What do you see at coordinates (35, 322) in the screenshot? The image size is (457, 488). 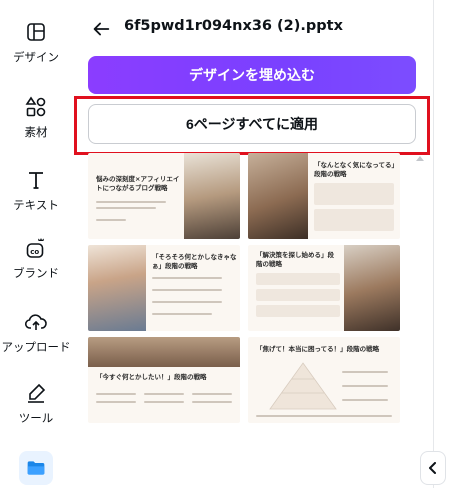 I see `upload-icon` at bounding box center [35, 322].